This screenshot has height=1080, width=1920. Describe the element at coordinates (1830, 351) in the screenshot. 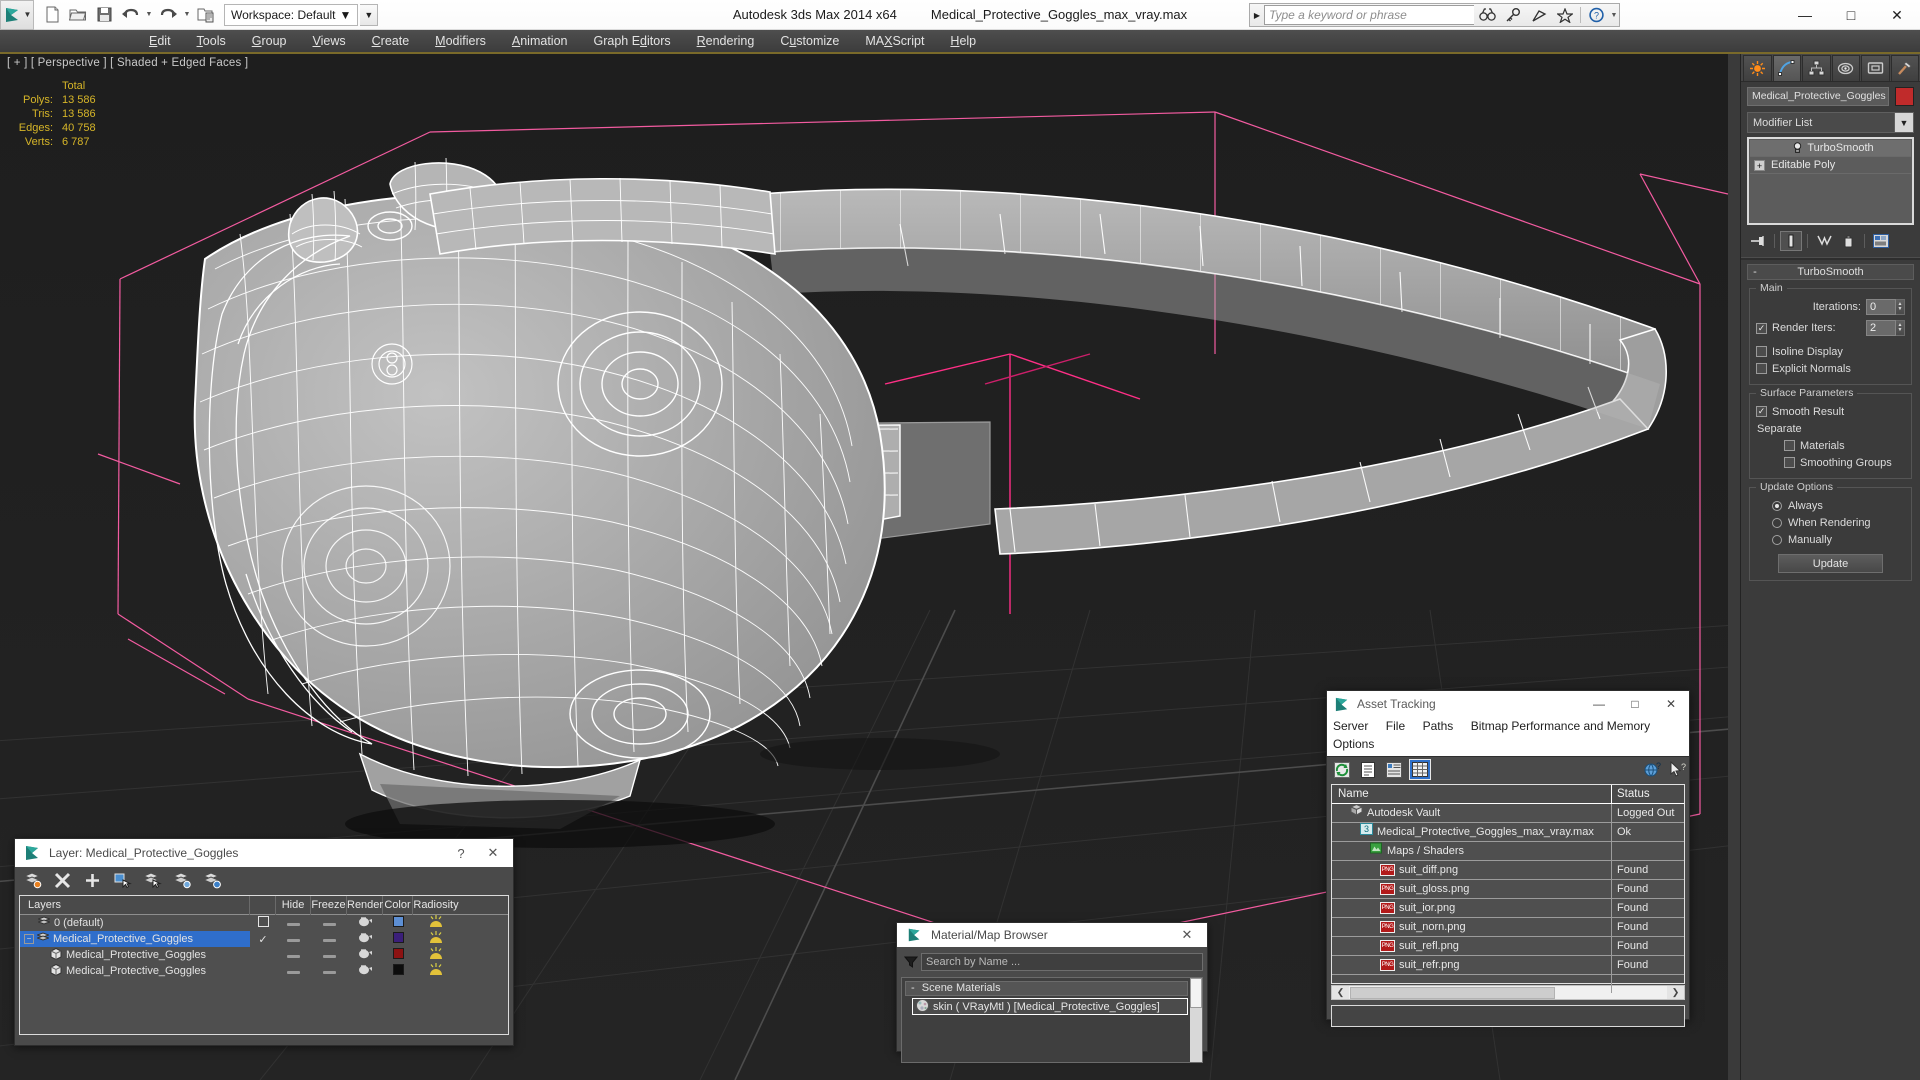

I see `isoline-display-row: Isoline Display` at that location.